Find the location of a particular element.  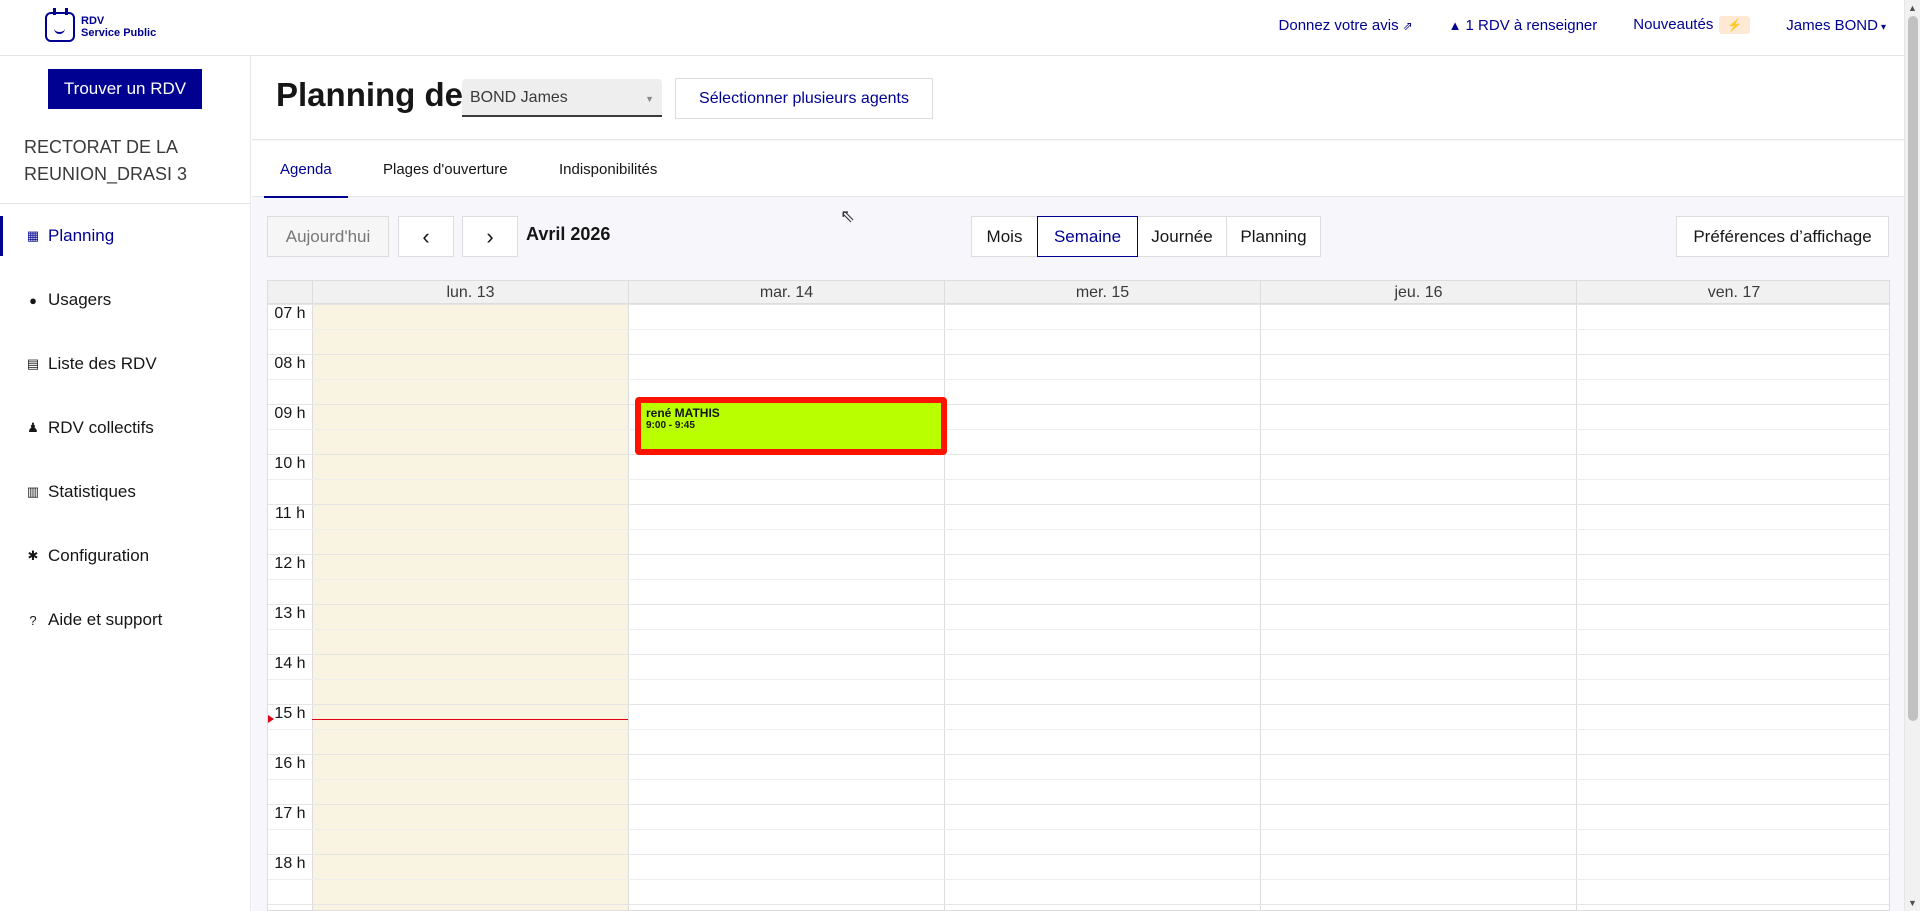

sidebar-item-rdv-collectifs: ♟ RDV collectifs is located at coordinates (125, 428).